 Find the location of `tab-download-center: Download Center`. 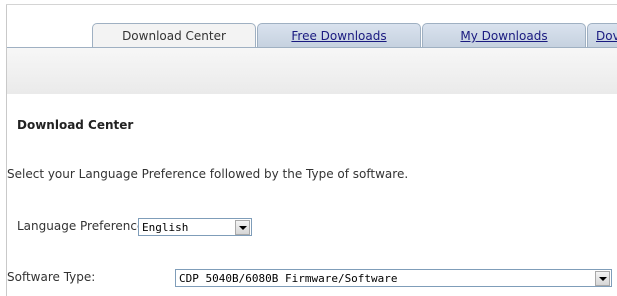

tab-download-center: Download Center is located at coordinates (174, 36).